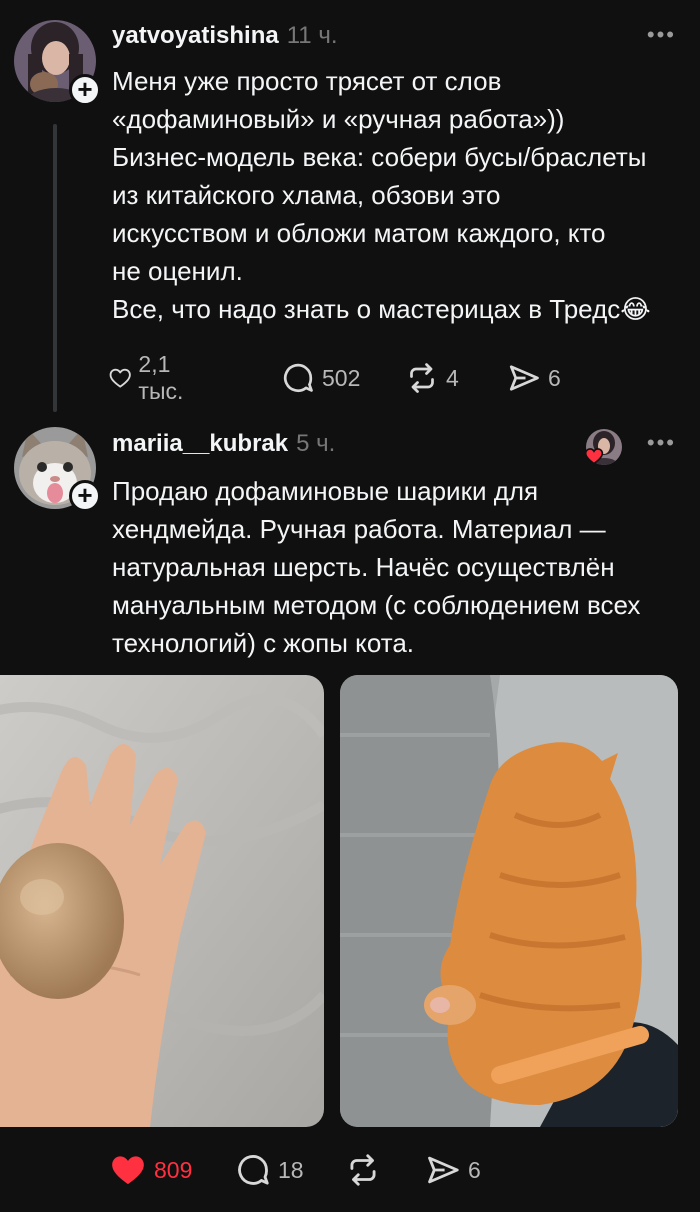 This screenshot has height=1212, width=700. I want to click on username: mariia__kubrak, so click(200, 444).